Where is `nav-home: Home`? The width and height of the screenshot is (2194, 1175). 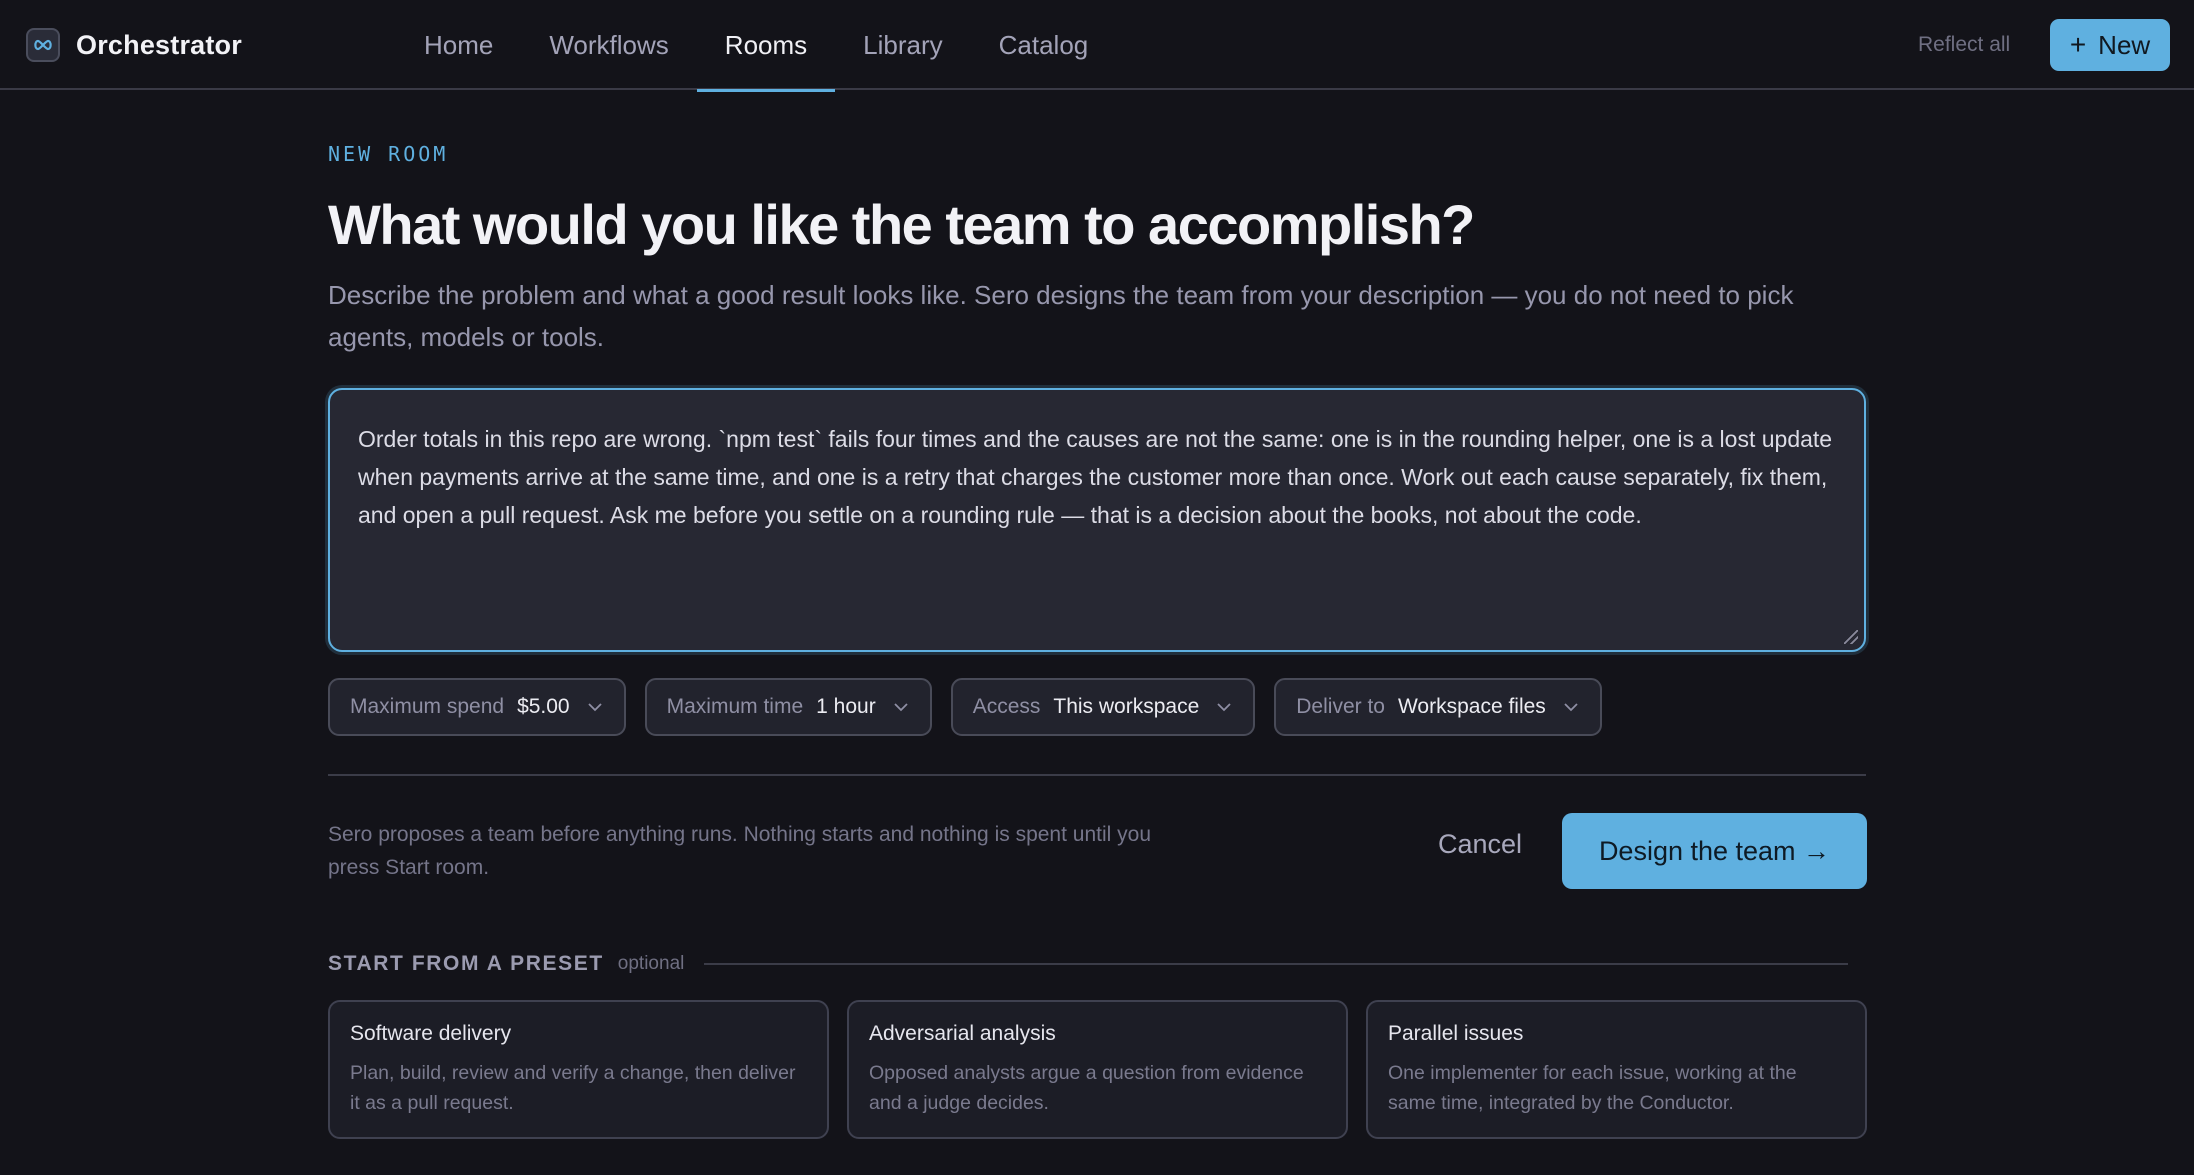
nav-home: Home is located at coordinates (458, 45).